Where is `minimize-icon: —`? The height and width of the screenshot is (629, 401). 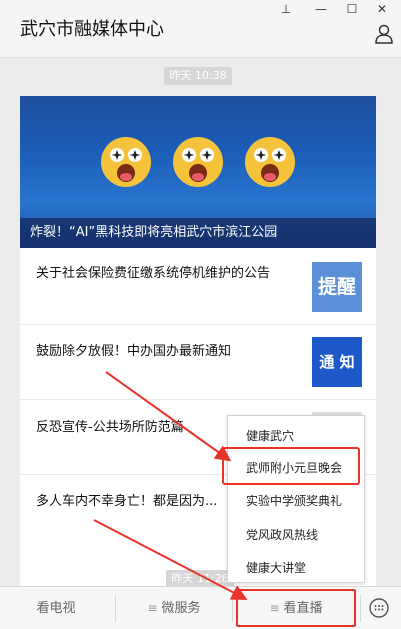 minimize-icon: — is located at coordinates (321, 9).